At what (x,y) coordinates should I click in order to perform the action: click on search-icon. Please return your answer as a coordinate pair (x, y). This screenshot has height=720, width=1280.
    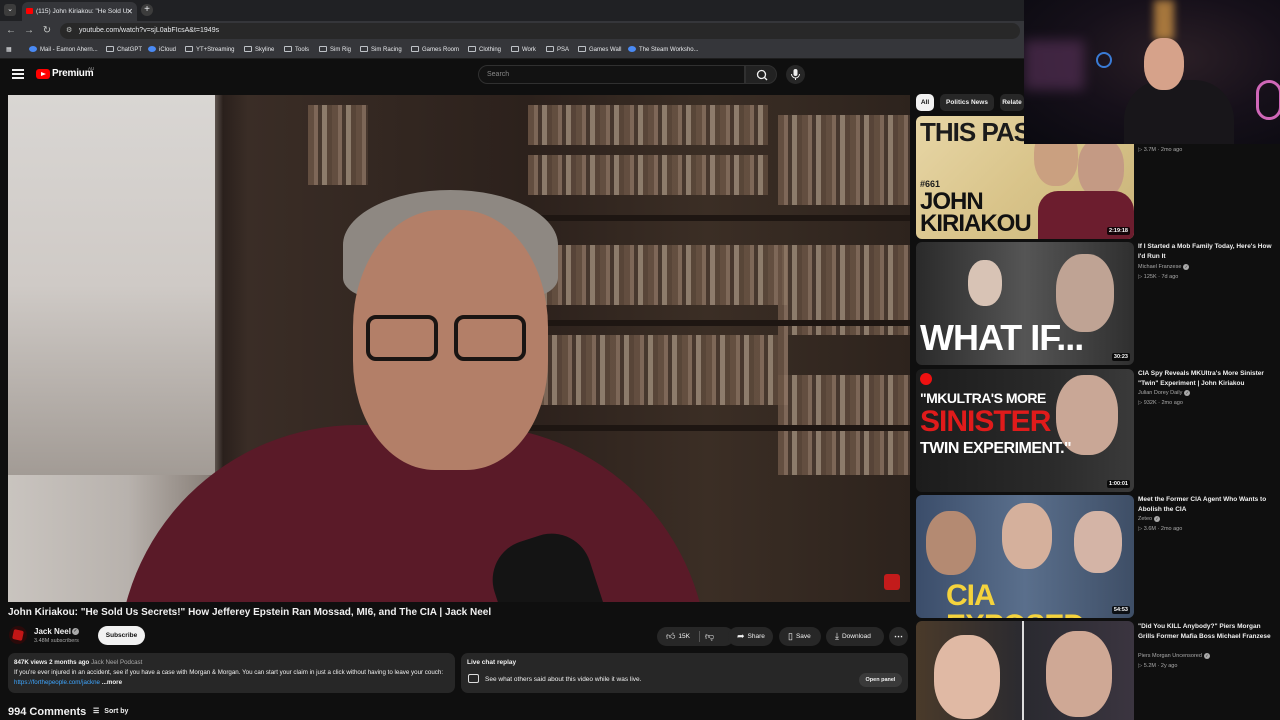
    Looking at the image, I should click on (762, 75).